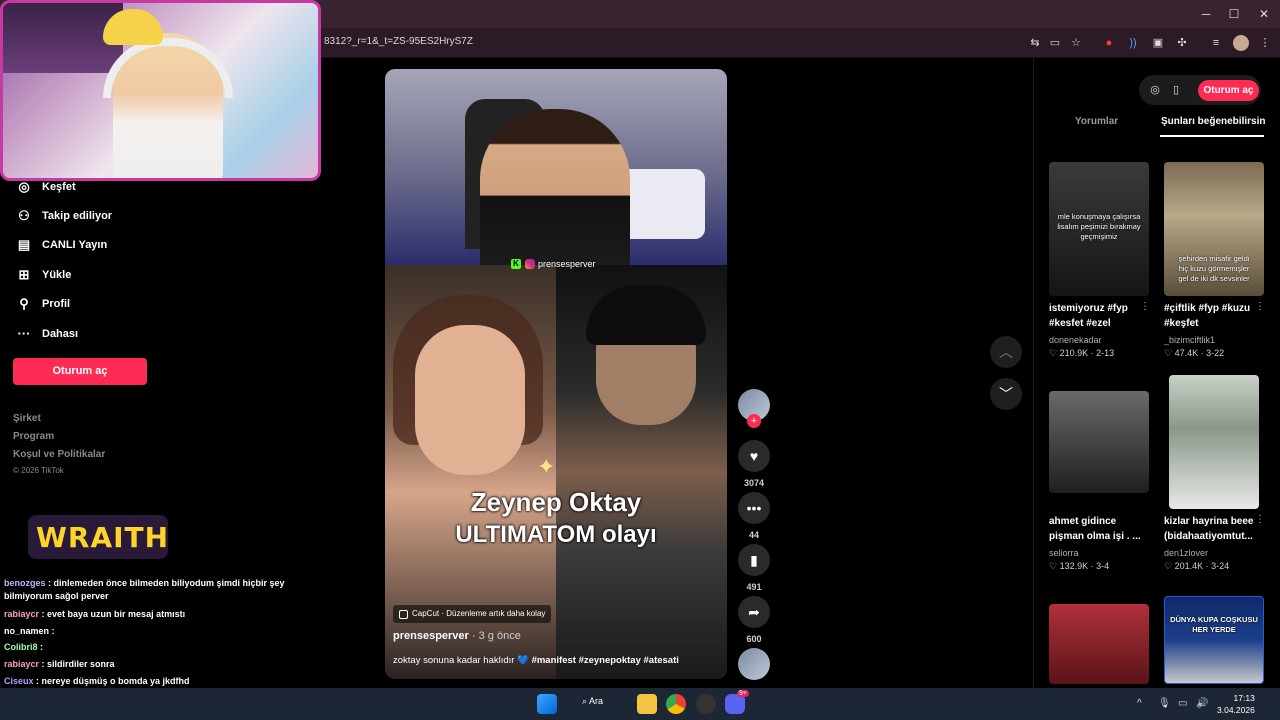 This screenshot has width=1280, height=720. I want to click on discord-icon: 9+, so click(737, 702).